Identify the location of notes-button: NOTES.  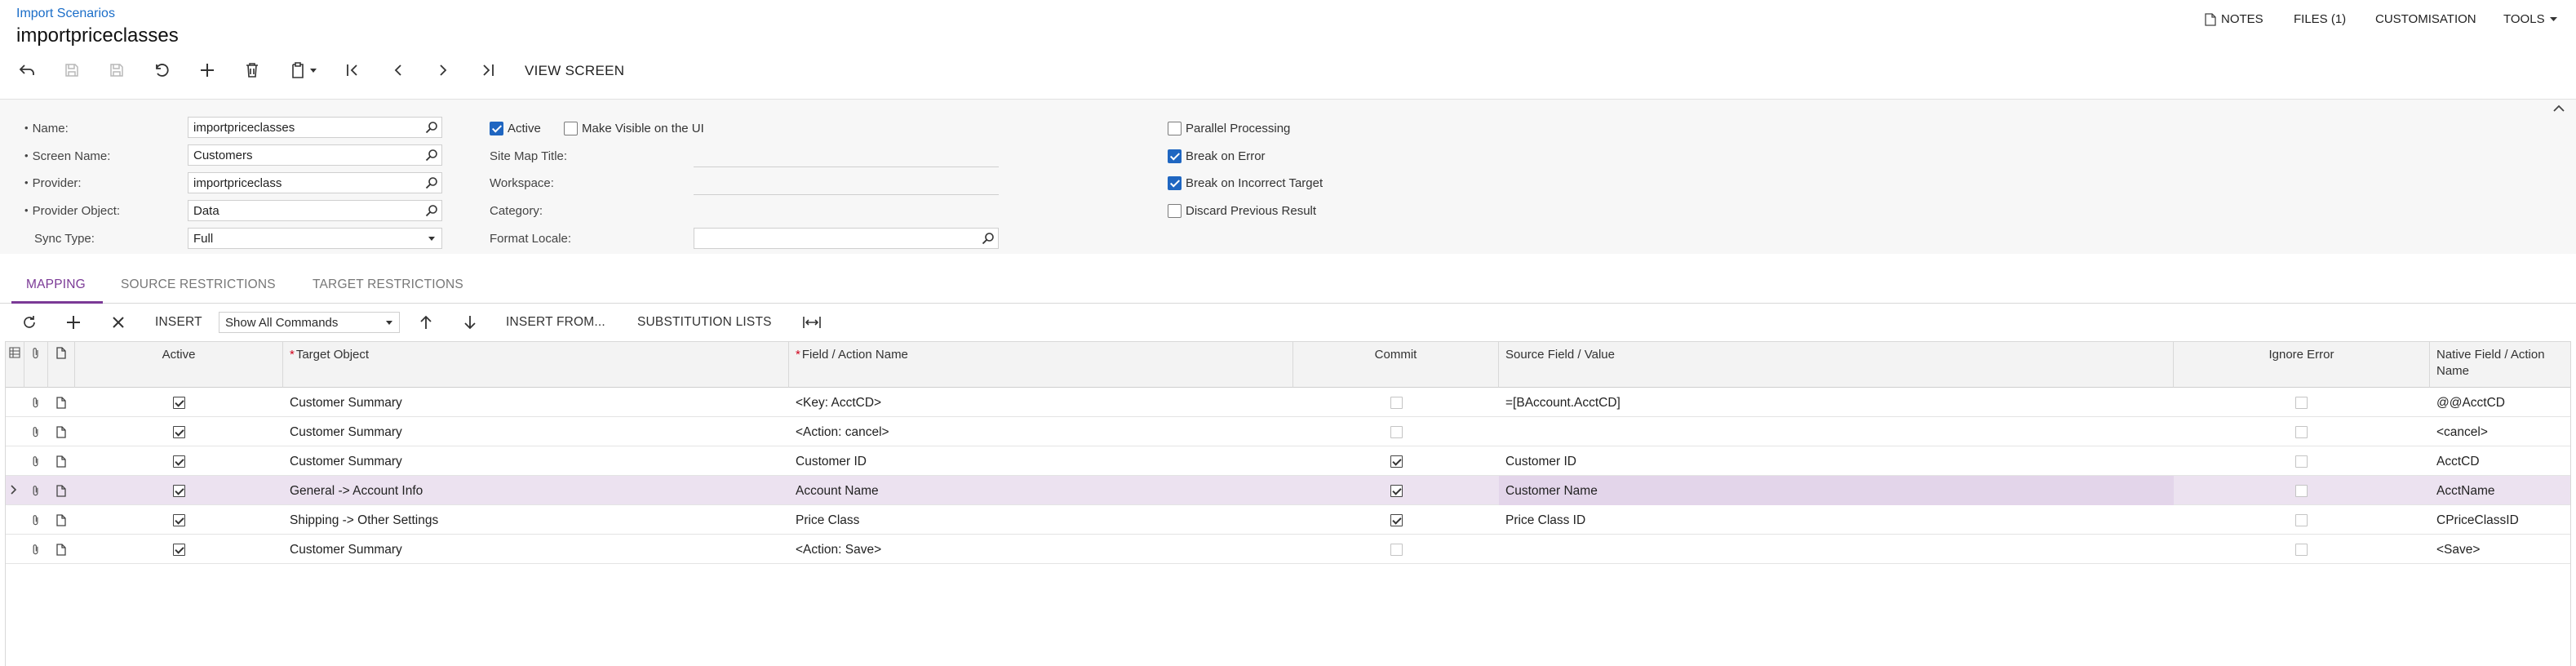
(2234, 19).